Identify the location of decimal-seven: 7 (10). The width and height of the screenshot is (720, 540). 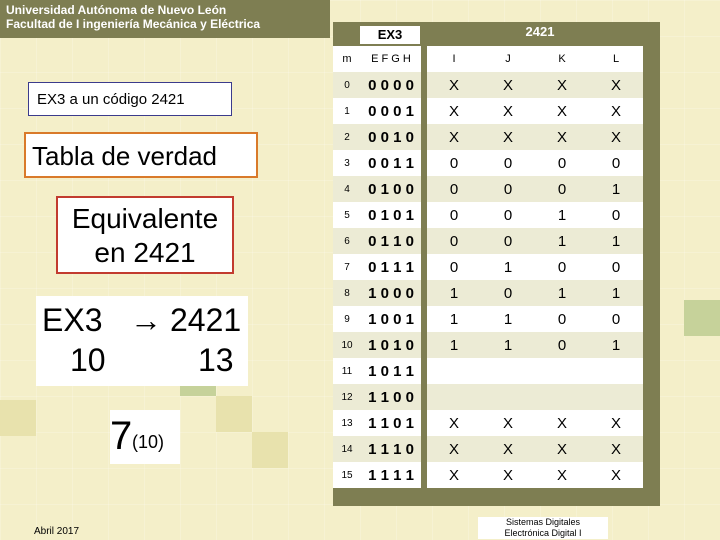
(145, 437).